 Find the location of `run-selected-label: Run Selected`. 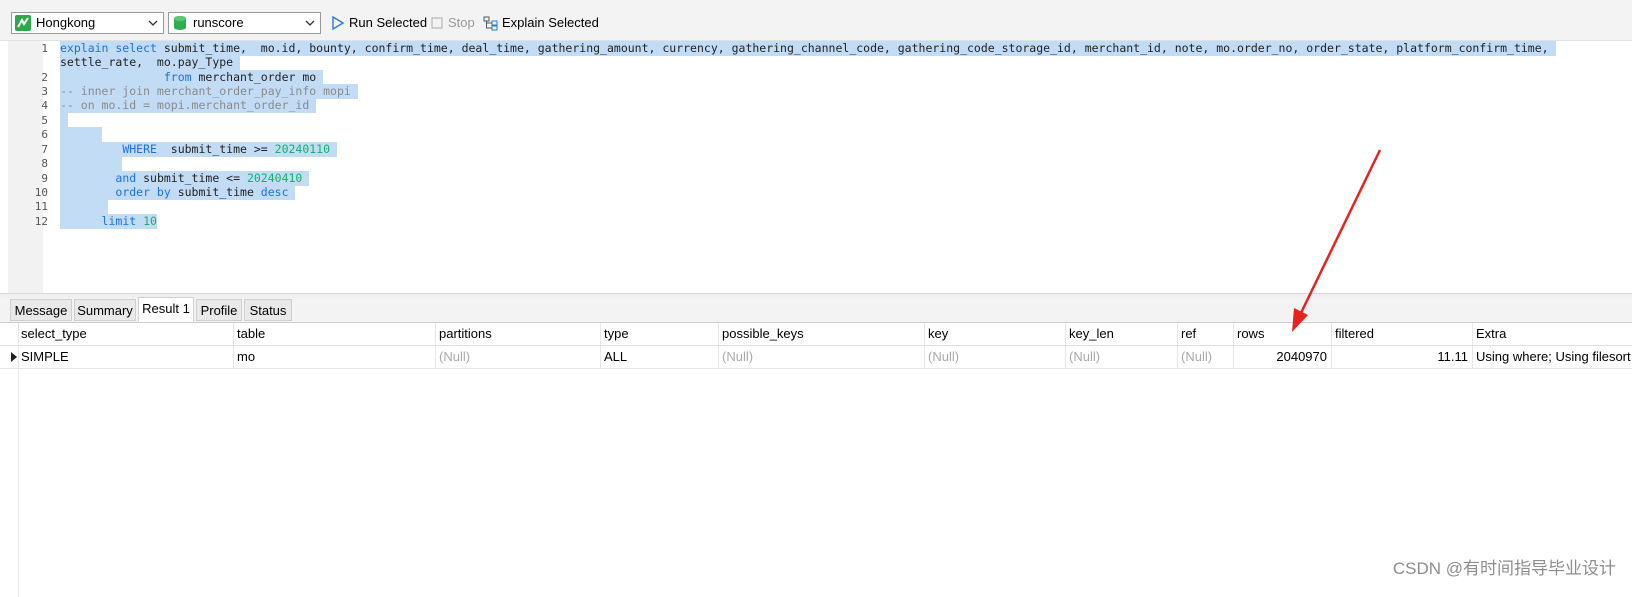

run-selected-label: Run Selected is located at coordinates (388, 22).